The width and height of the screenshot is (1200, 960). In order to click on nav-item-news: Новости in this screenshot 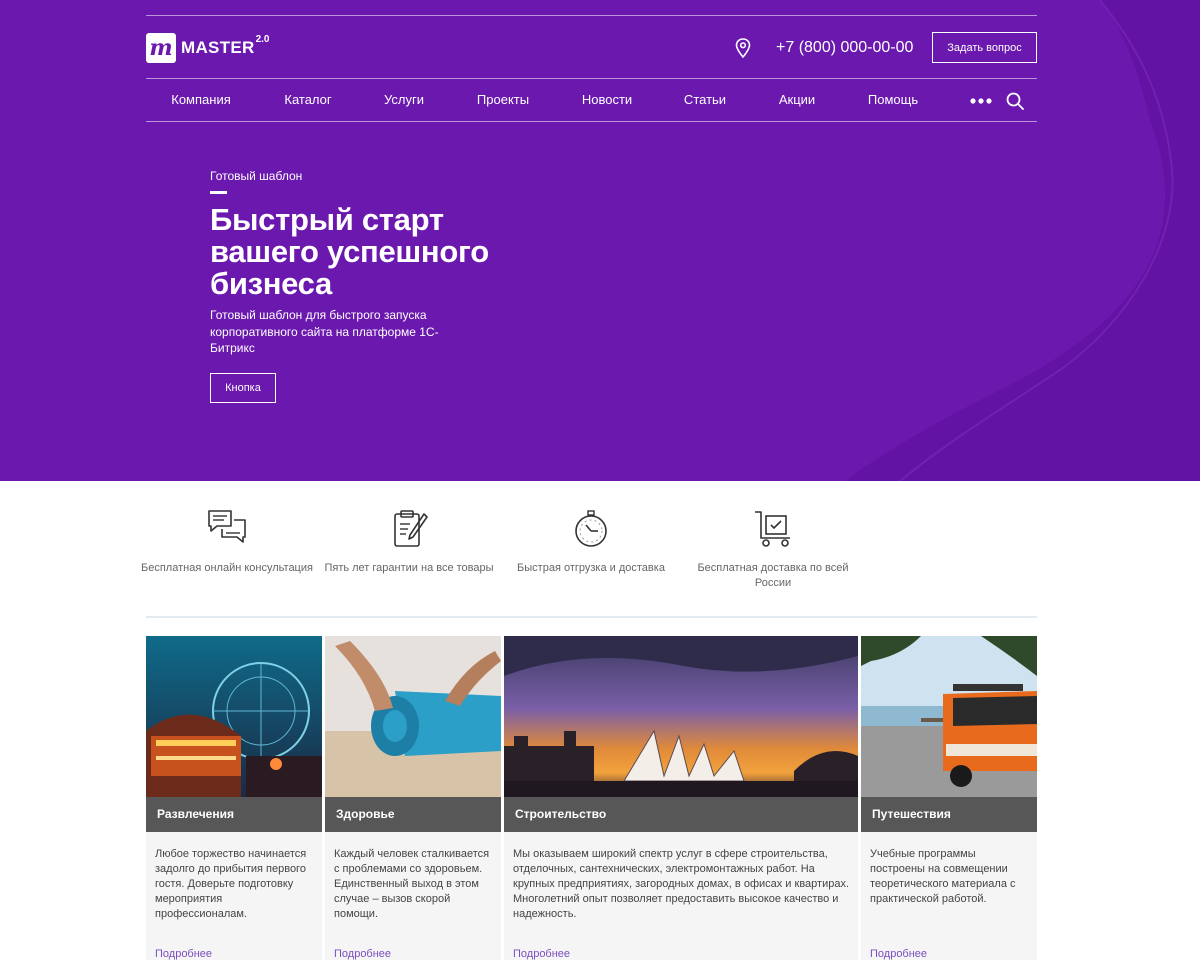, I will do `click(607, 100)`.